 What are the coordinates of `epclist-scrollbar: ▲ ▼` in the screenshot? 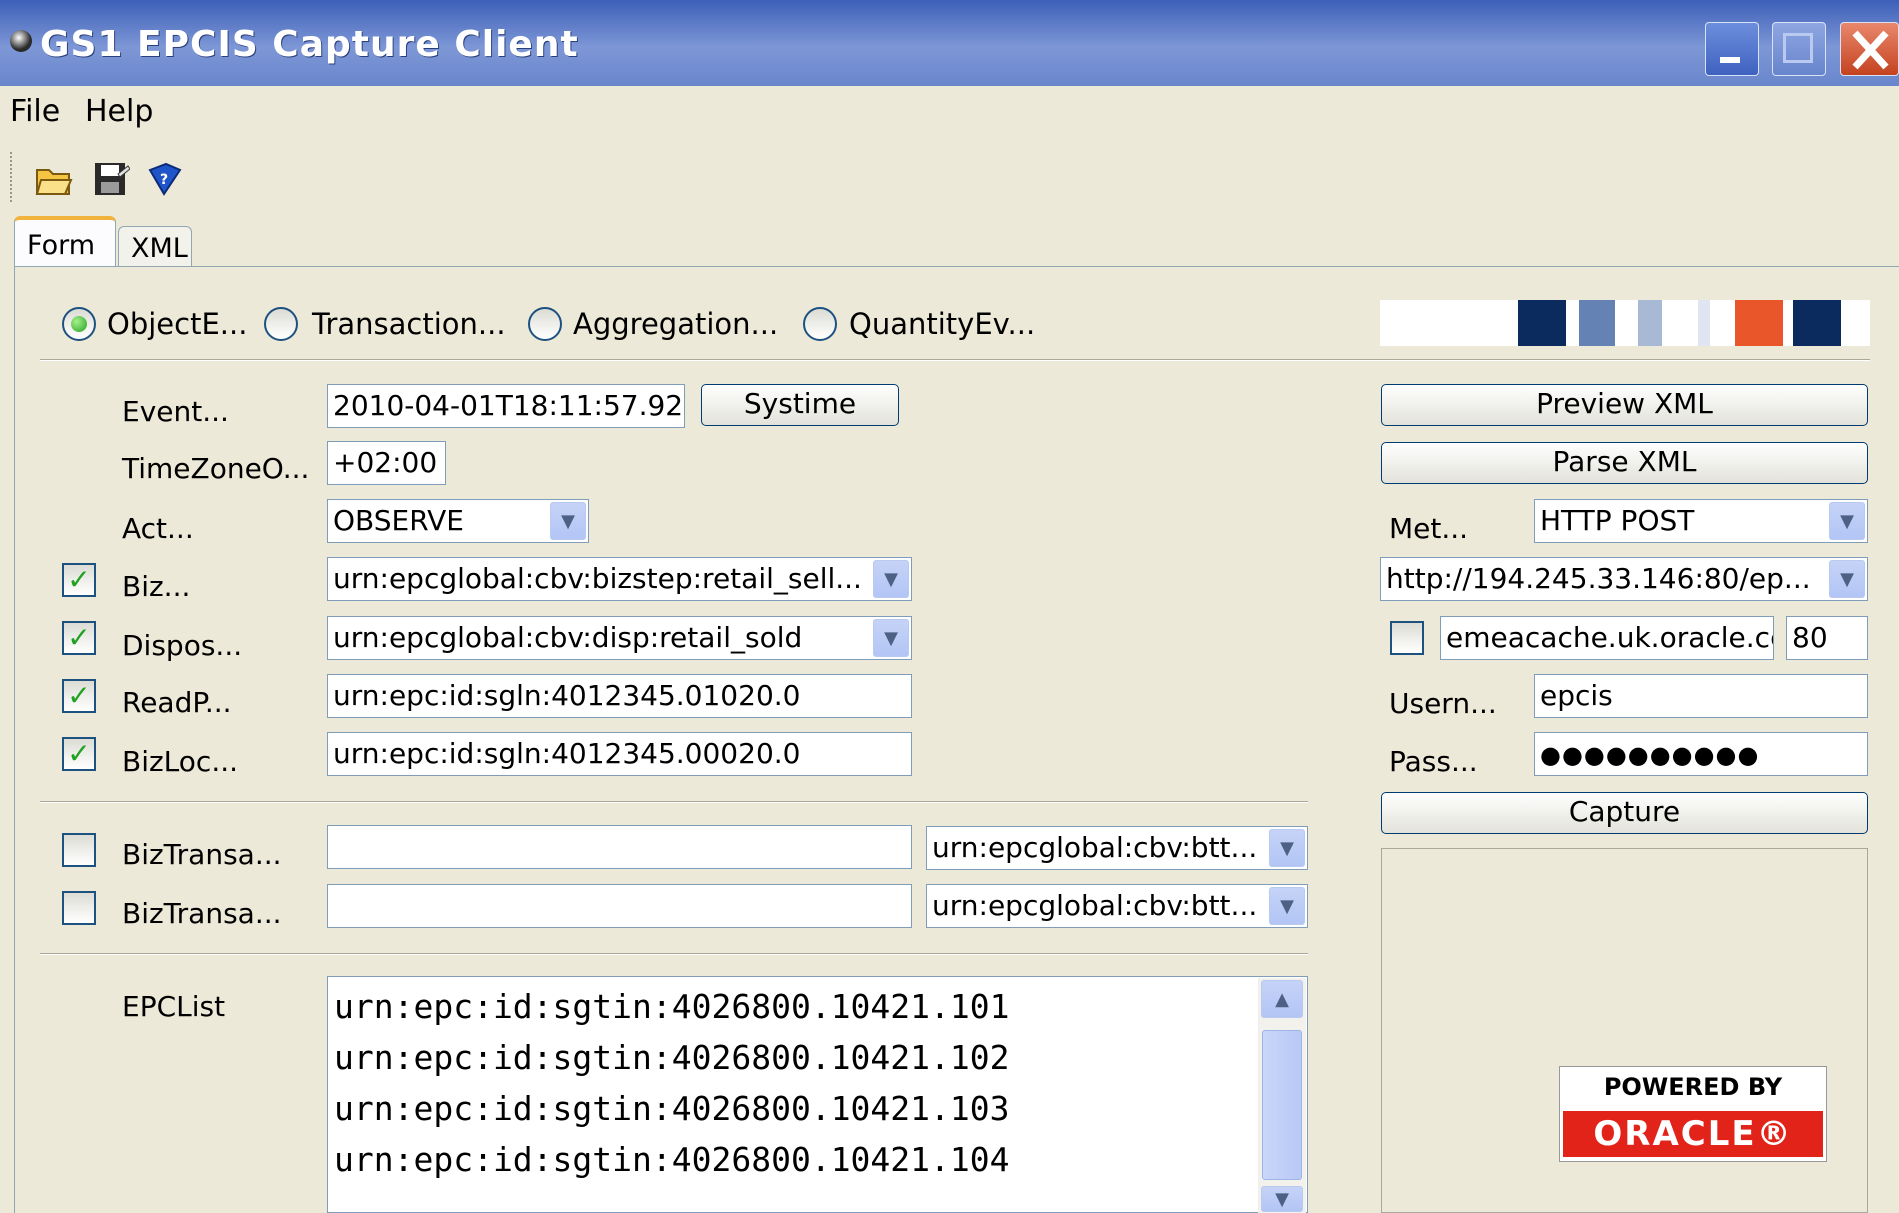 It's located at (1282, 1095).